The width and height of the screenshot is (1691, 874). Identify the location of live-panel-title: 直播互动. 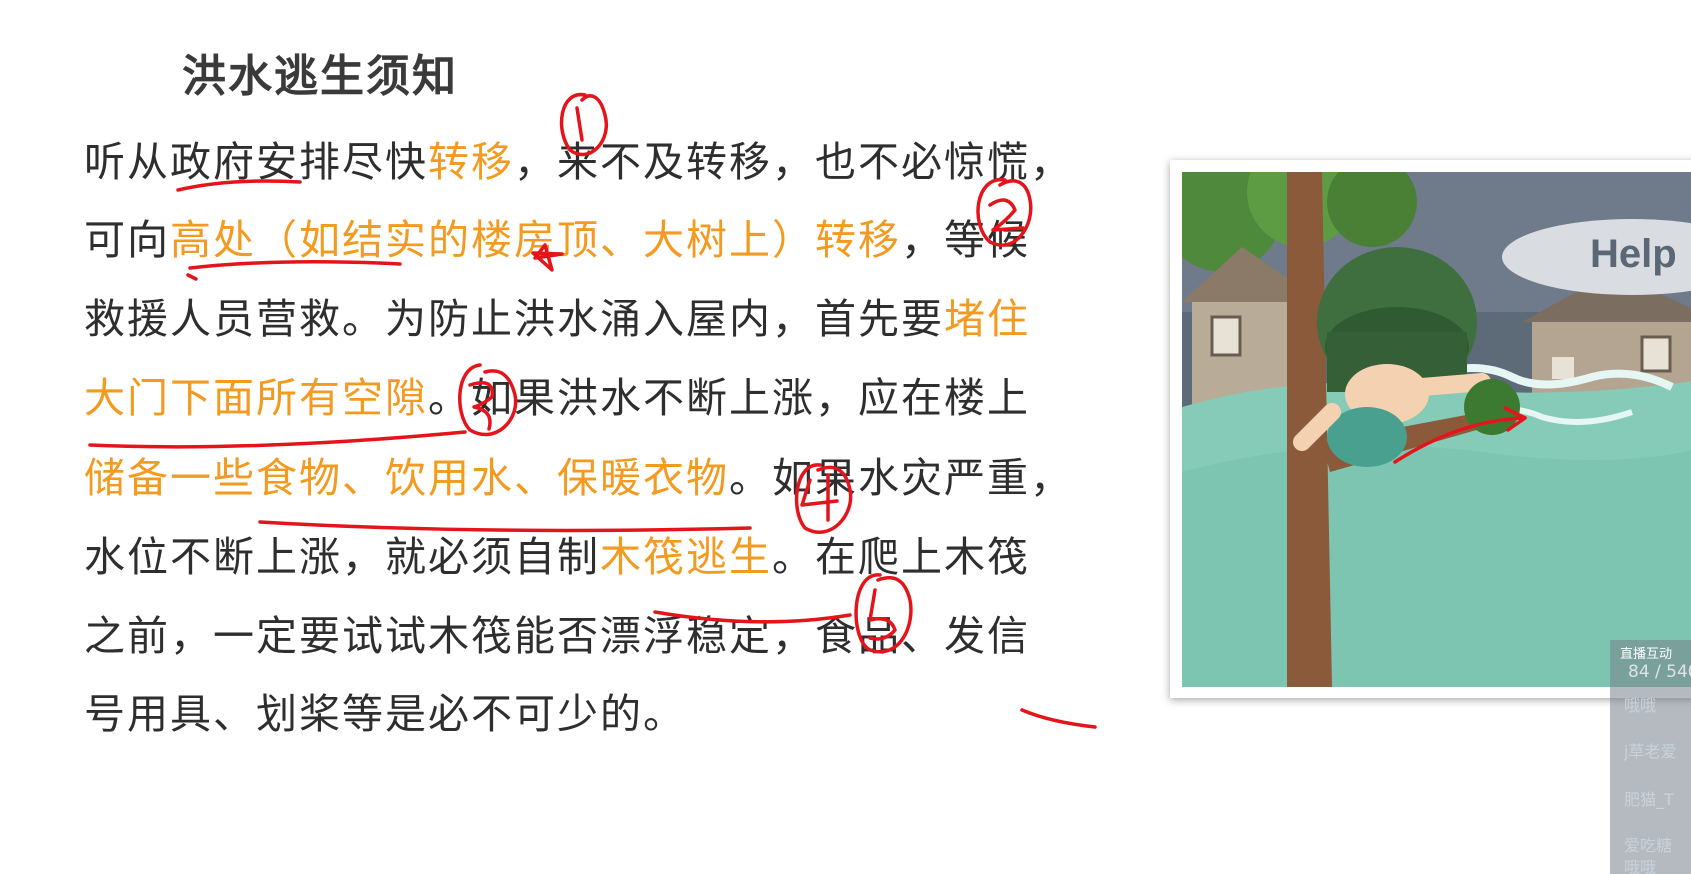
(1646, 654).